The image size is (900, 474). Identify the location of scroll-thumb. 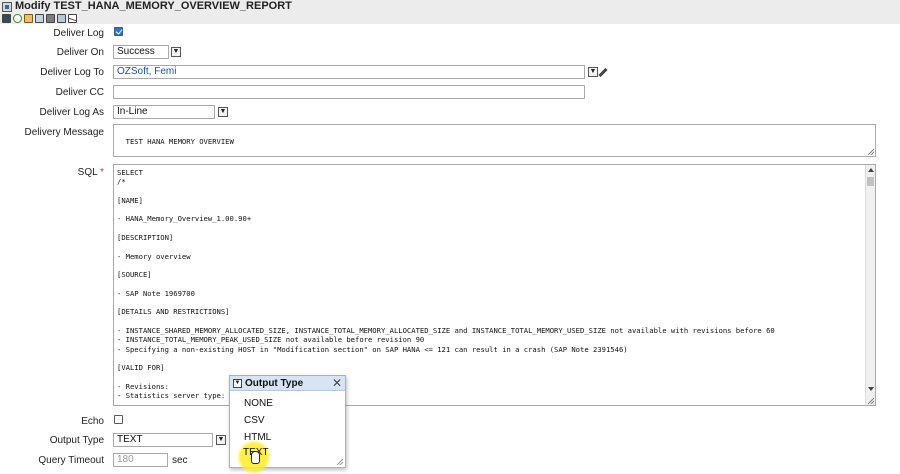
(870, 181).